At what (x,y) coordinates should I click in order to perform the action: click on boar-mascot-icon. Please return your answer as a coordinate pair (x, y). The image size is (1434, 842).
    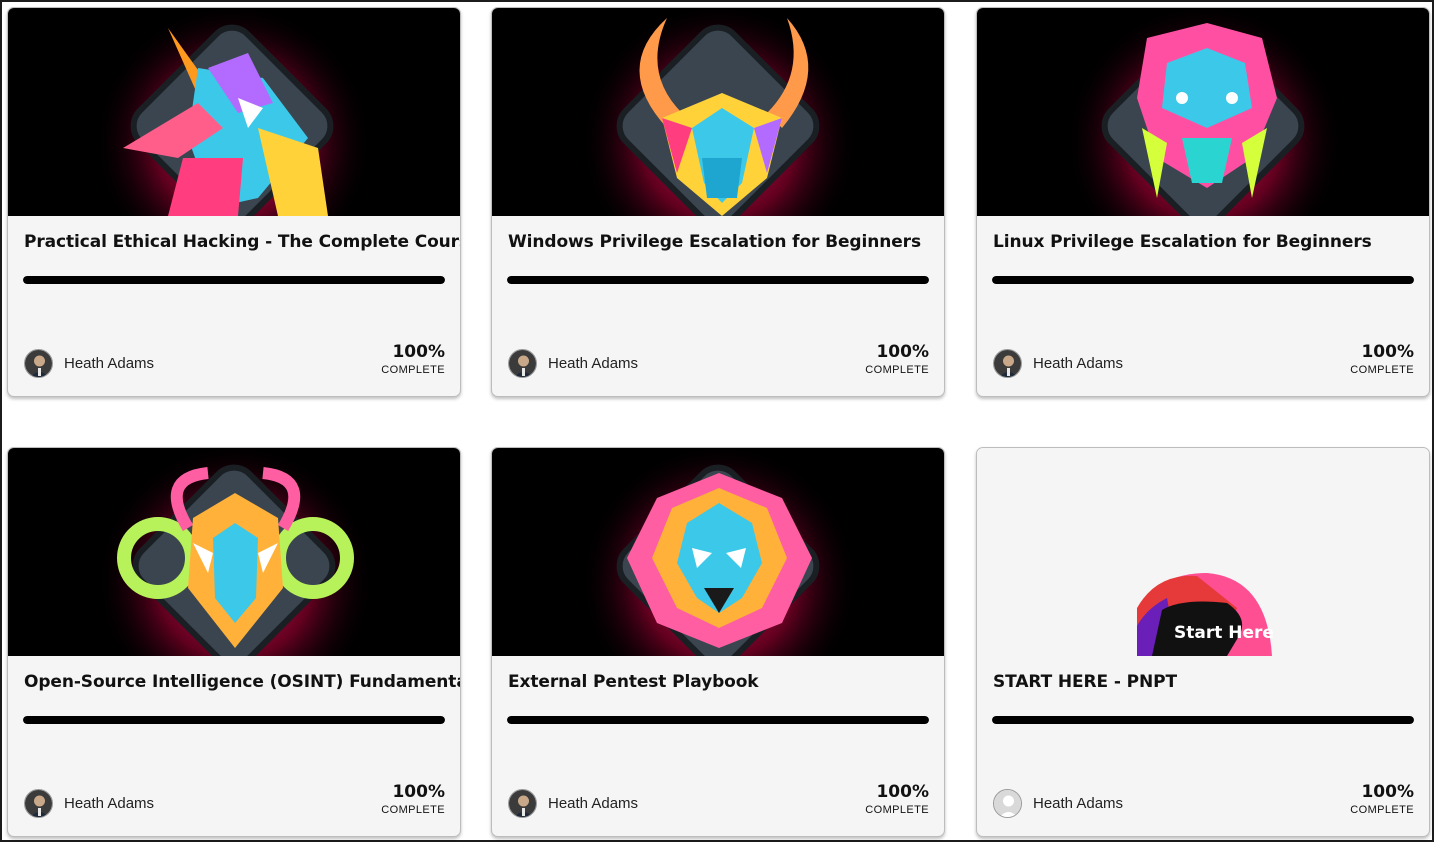
    Looking at the image, I should click on (1204, 112).